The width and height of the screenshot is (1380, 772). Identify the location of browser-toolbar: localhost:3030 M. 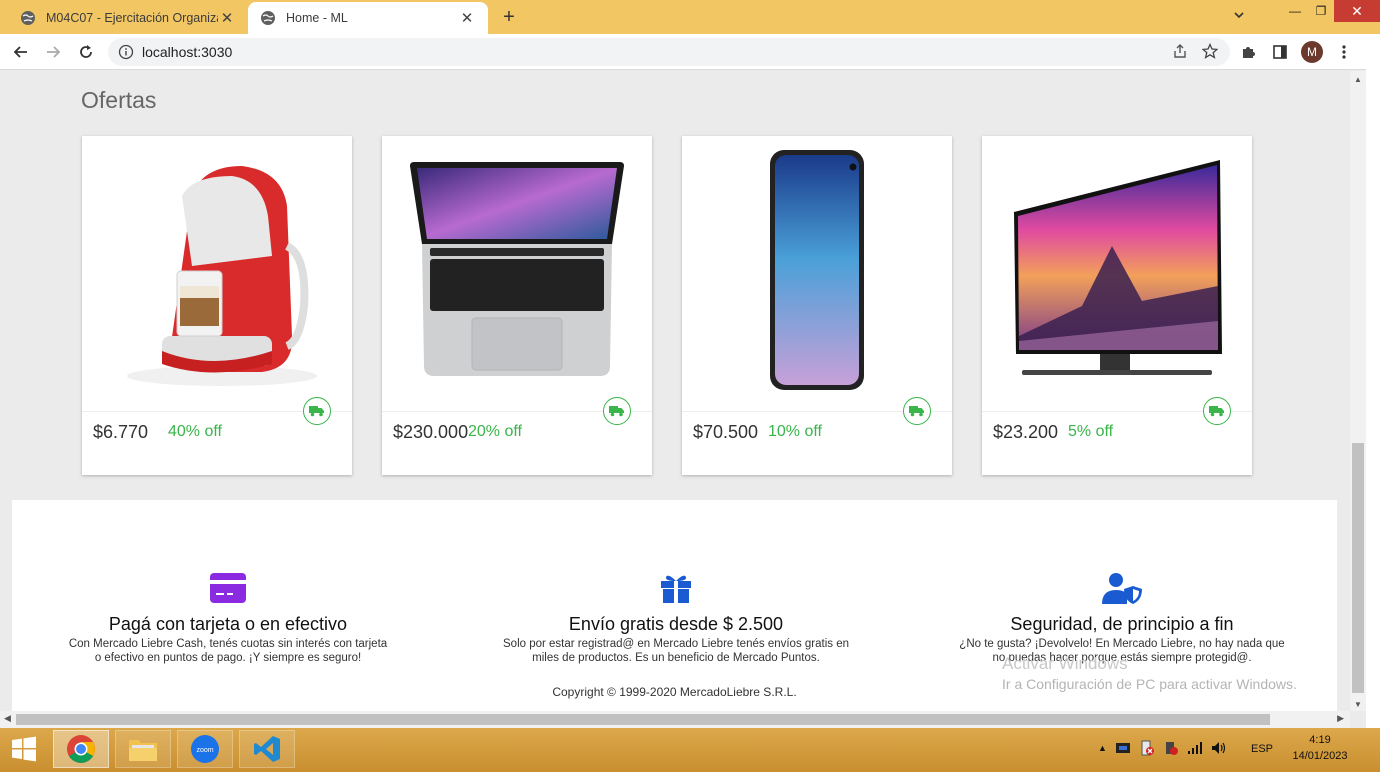
(690, 52).